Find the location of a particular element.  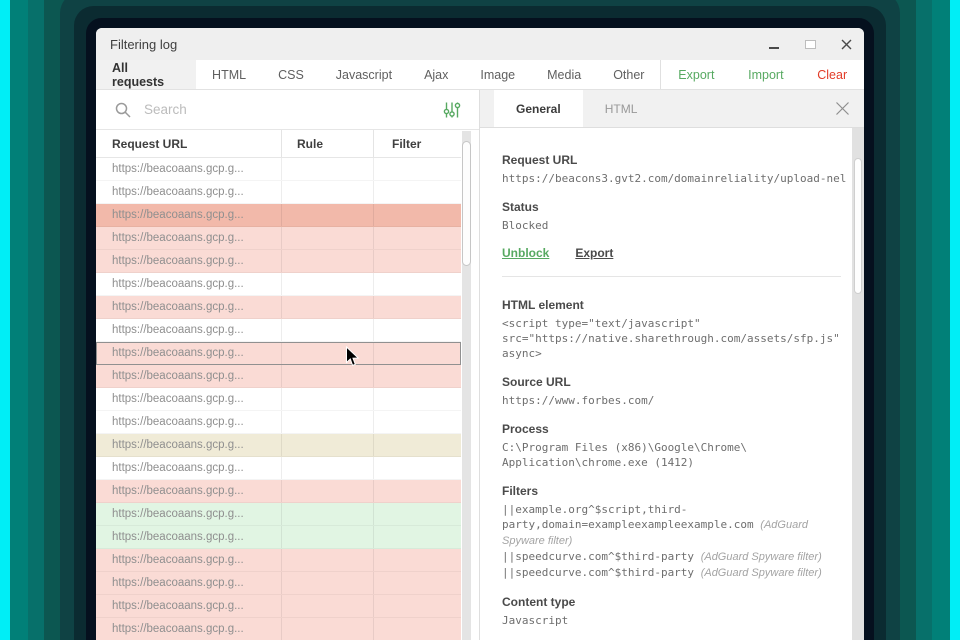

close-icon is located at coordinates (846, 44).